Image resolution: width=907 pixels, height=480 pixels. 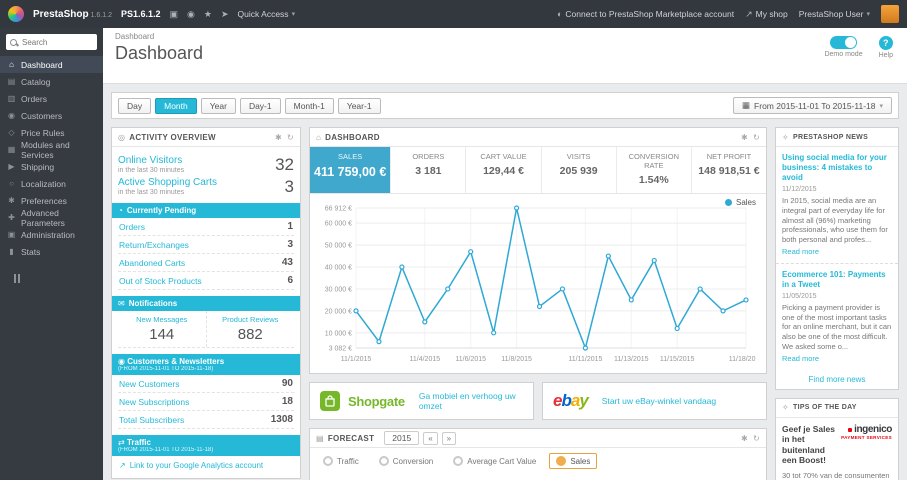 I want to click on active-carts-link: Active Shopping Carts, so click(x=167, y=182).